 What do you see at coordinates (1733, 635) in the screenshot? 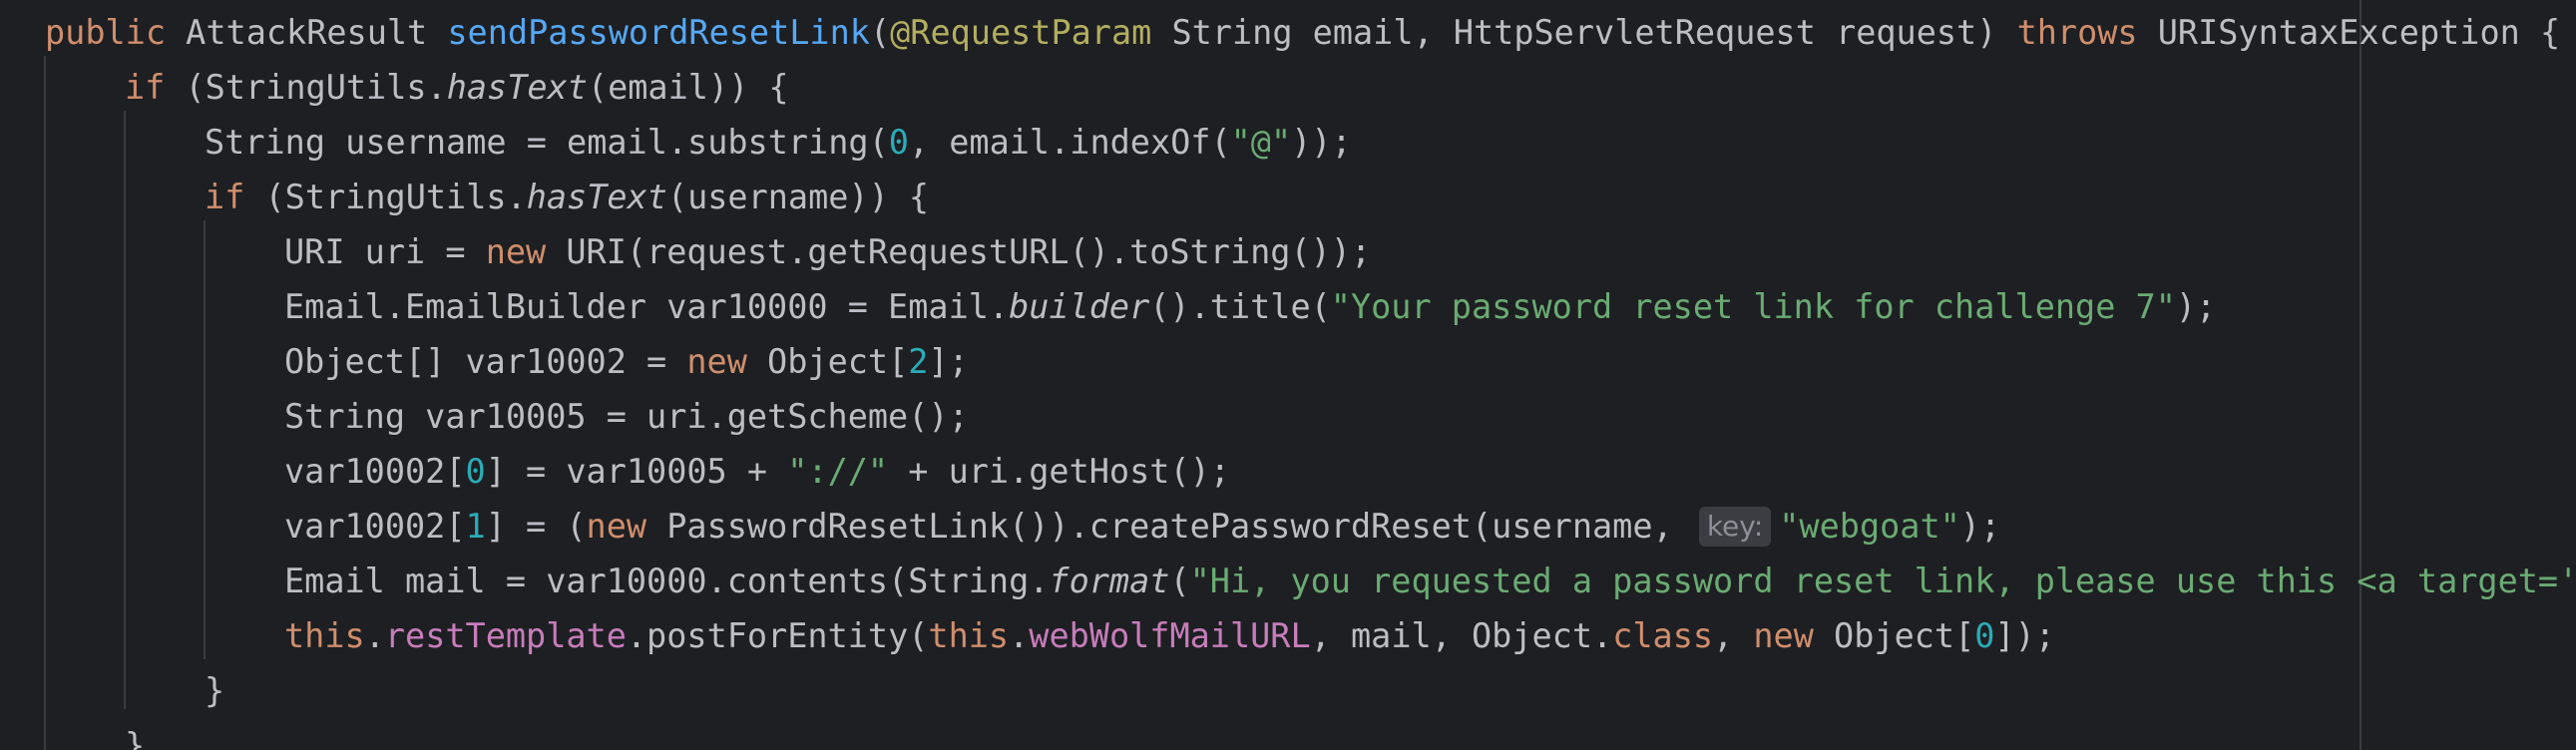
I see `code-text: ,` at bounding box center [1733, 635].